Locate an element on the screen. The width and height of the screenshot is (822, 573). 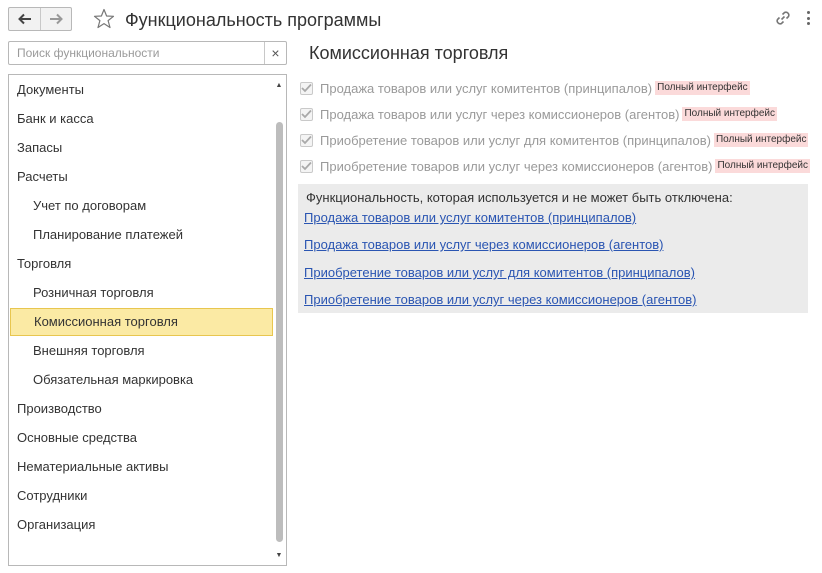
tree-item: Банк и касса is located at coordinates (141, 119).